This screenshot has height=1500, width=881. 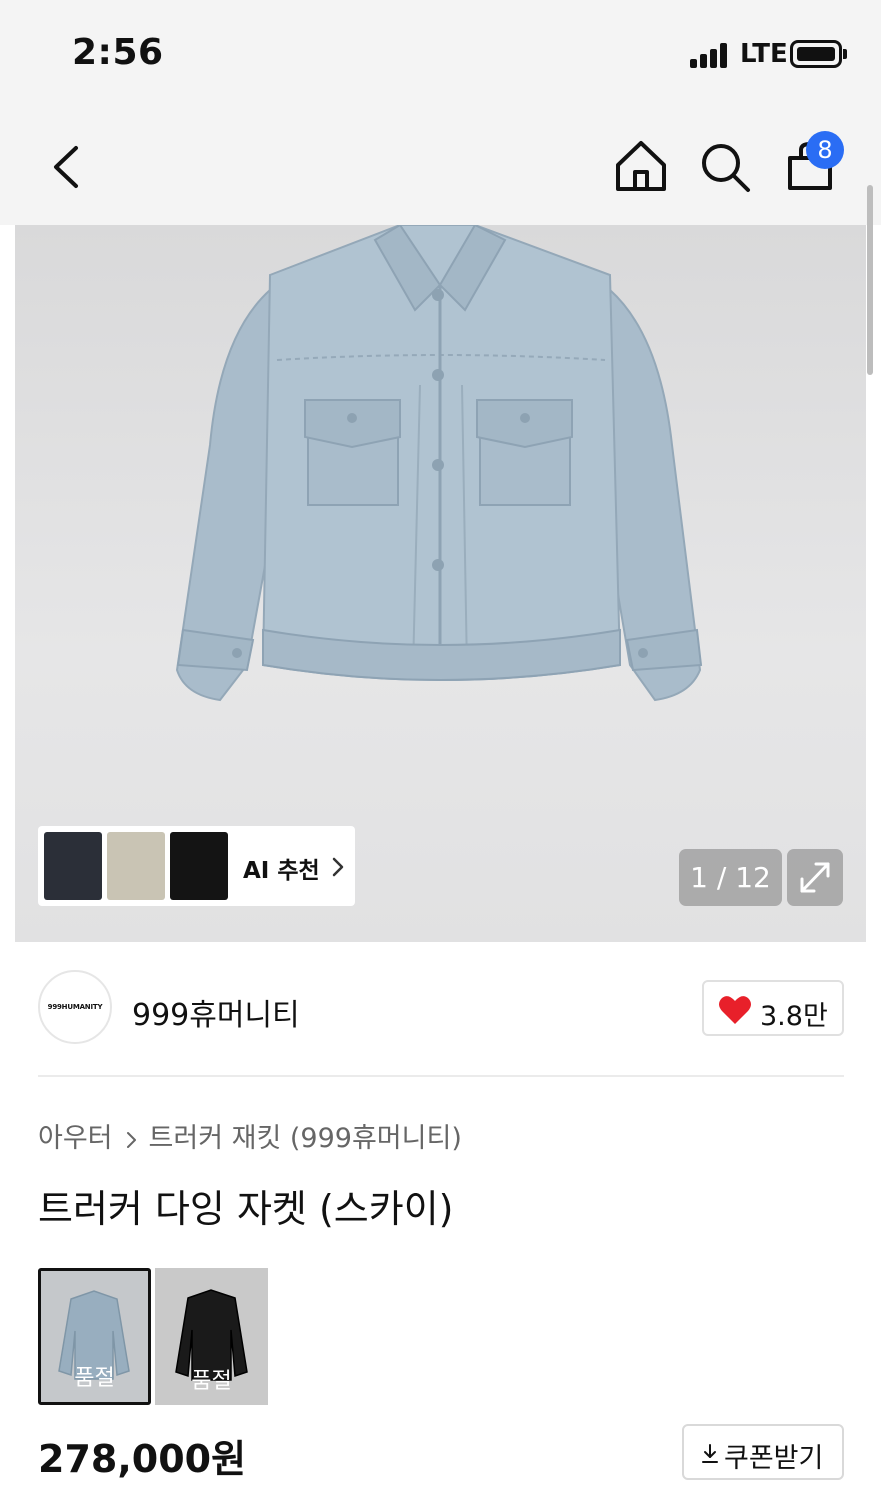 I want to click on search-button, so click(x=725, y=167).